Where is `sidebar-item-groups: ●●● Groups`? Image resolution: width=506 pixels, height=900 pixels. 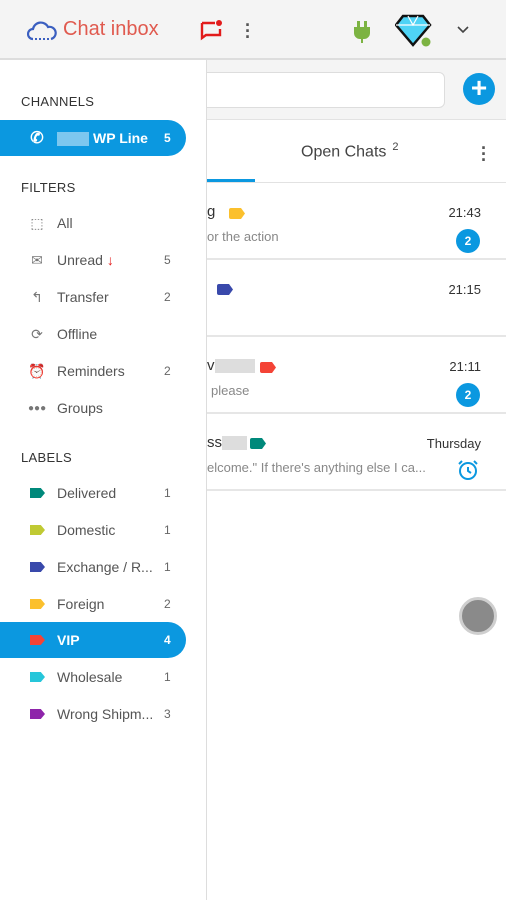
sidebar-item-groups: ●●● Groups is located at coordinates (93, 408).